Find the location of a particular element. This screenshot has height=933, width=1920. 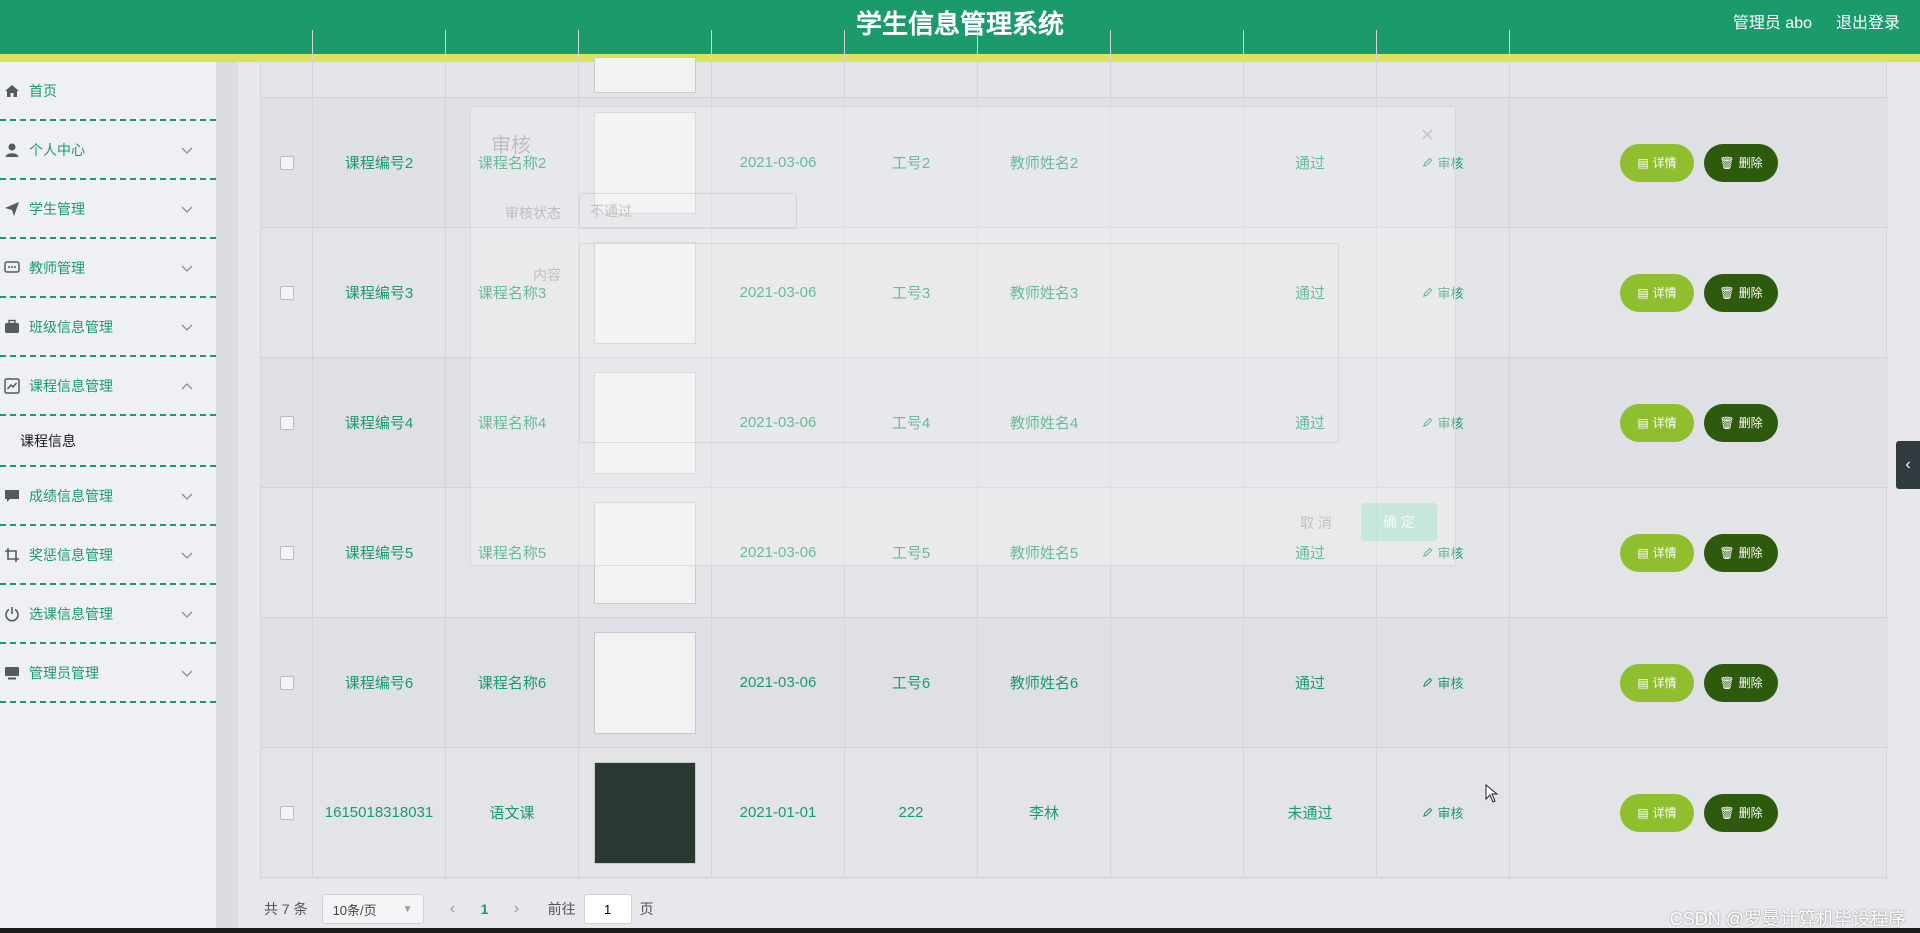

submenu-course-info: 课程信息 is located at coordinates (108, 441).